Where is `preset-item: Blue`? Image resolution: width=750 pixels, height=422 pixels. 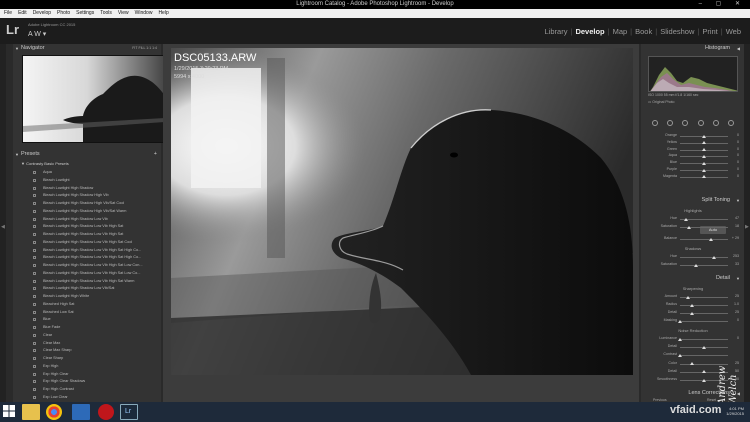 preset-item: Blue is located at coordinates (87, 320).